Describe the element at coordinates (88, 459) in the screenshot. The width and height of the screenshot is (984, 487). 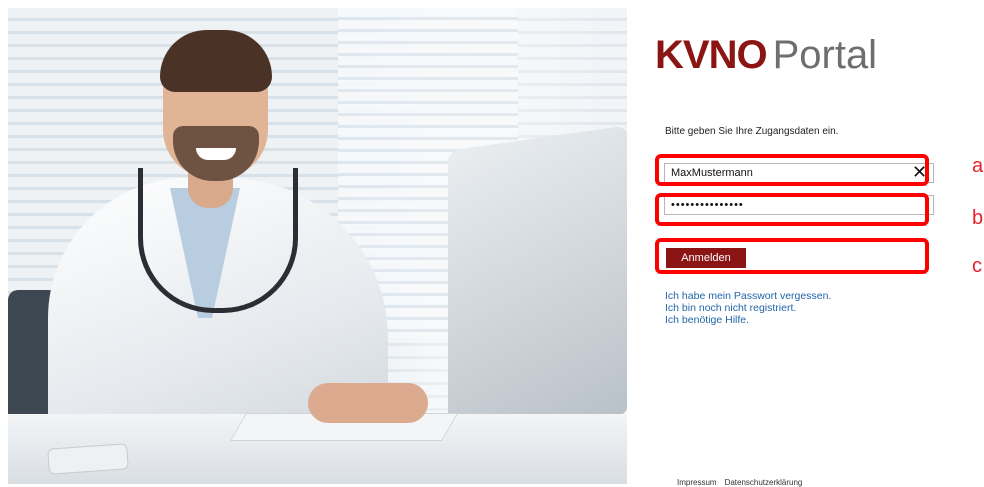
I see `smartphone` at that location.